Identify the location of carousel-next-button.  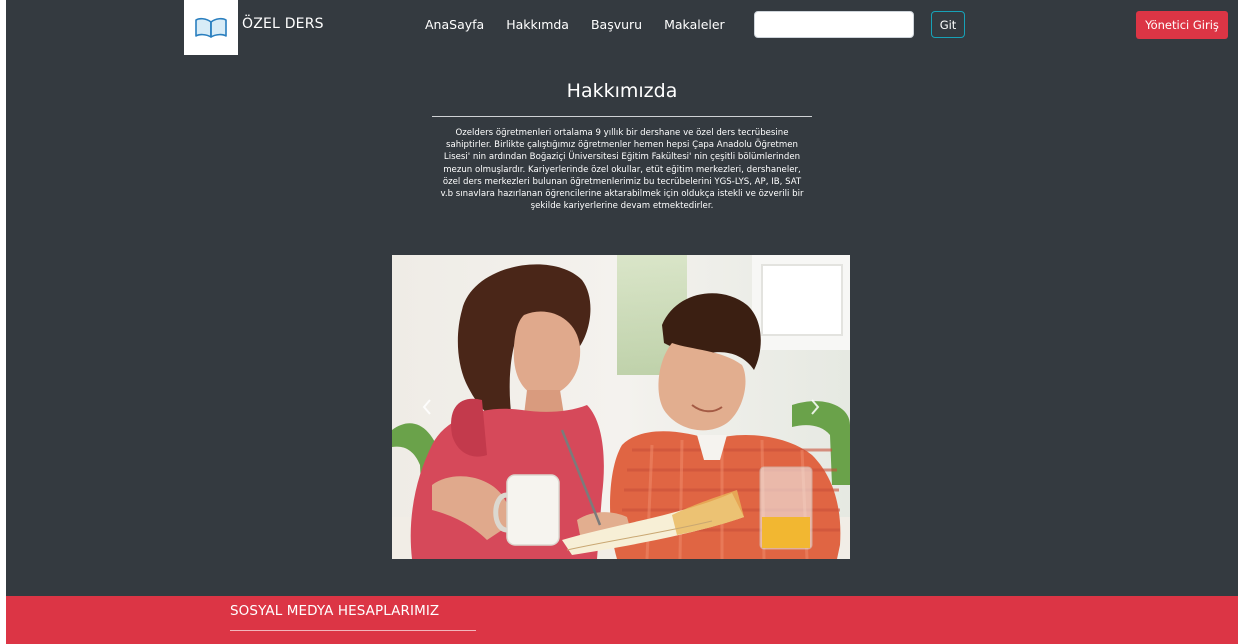
(815, 407).